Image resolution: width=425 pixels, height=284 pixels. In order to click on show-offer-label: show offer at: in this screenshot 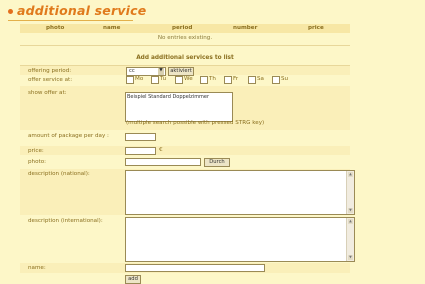, I will do `click(47, 93)`.